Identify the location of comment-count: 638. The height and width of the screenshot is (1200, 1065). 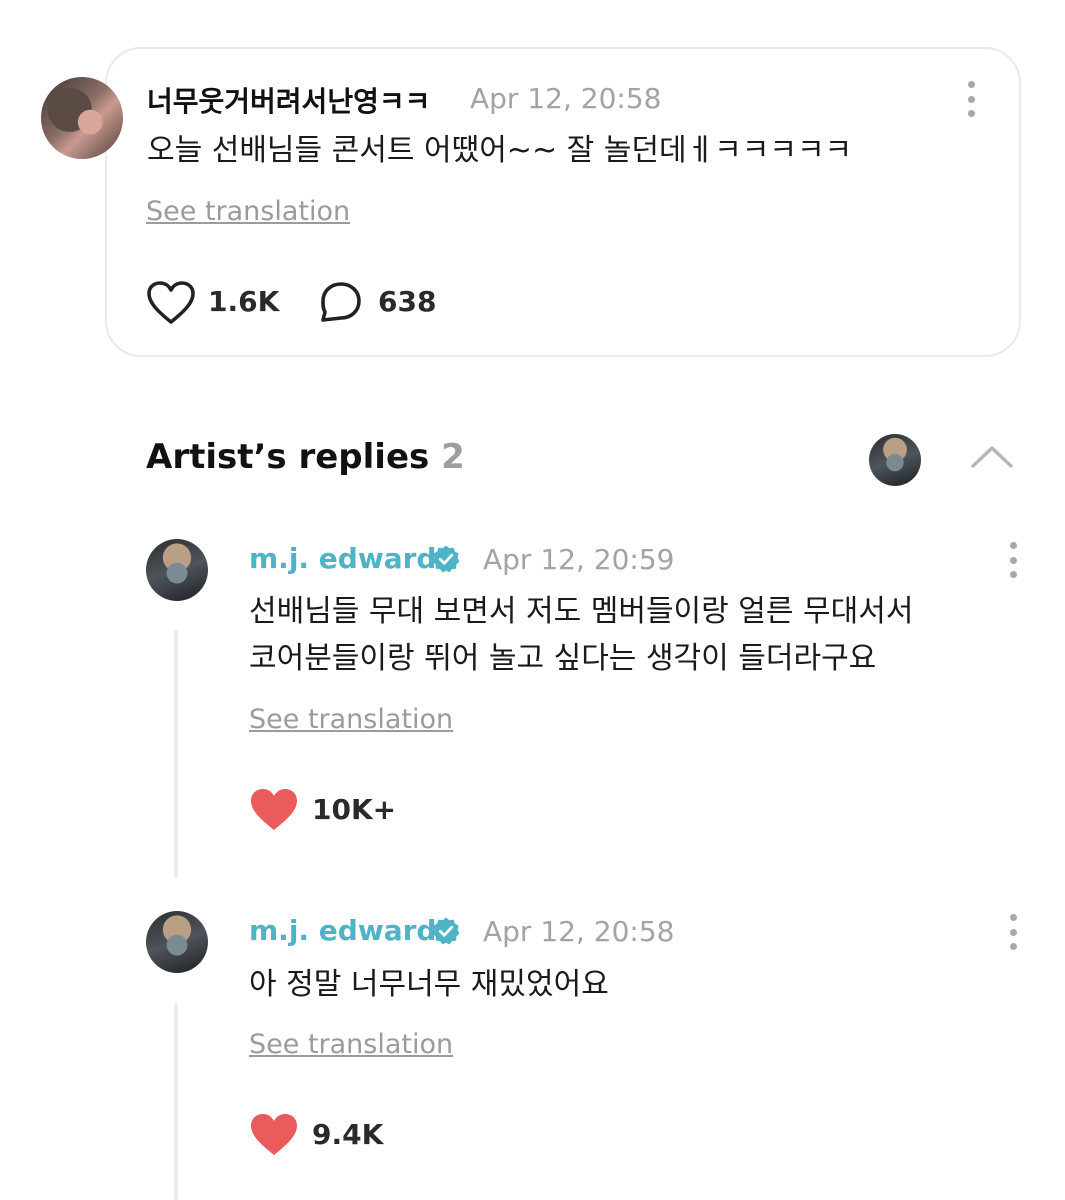
(407, 301).